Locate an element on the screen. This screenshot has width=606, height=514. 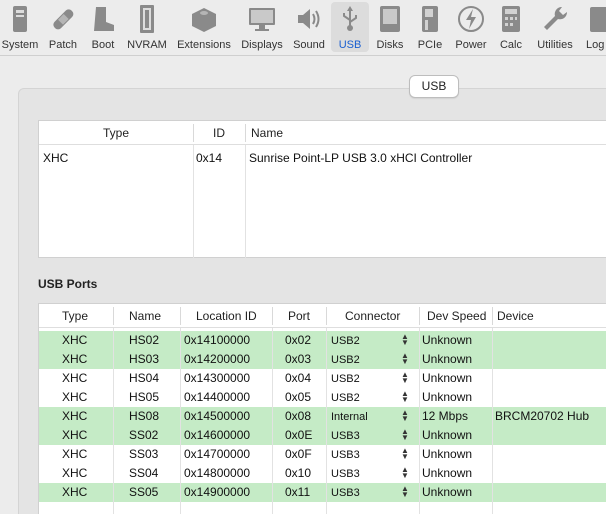
column-header-port: Port is located at coordinates (299, 316).